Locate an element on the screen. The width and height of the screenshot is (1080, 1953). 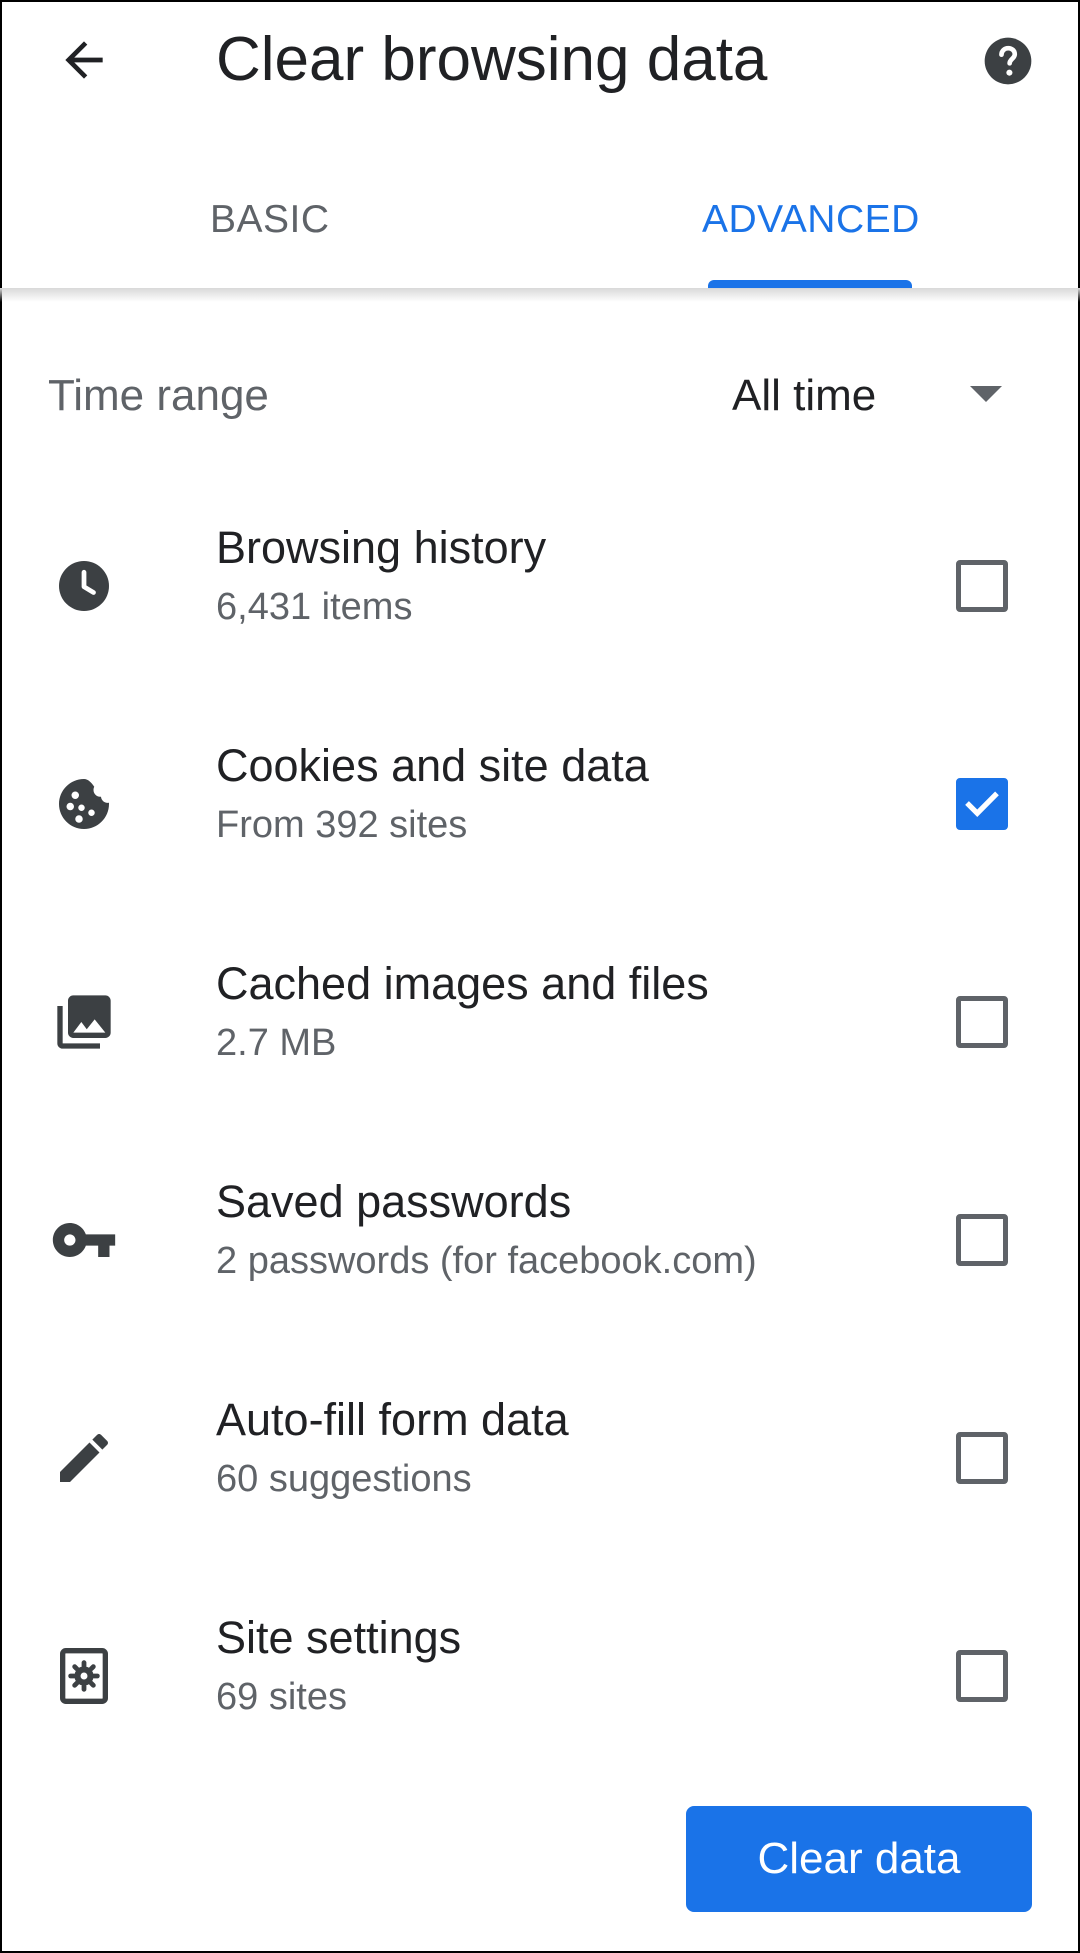
checkmark-icon is located at coordinates (982, 804).